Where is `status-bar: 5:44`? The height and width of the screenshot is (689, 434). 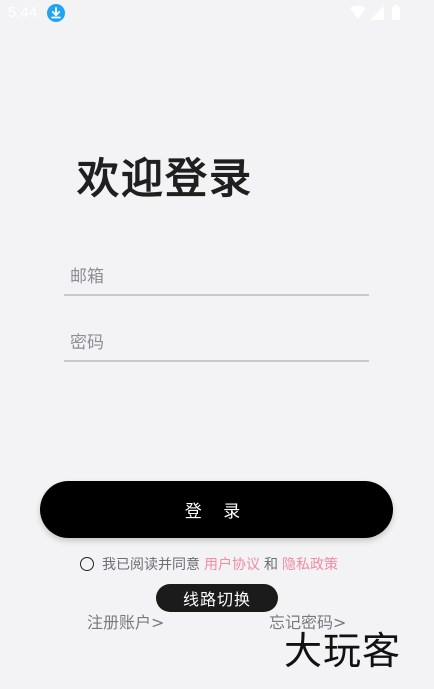
status-bar: 5:44 is located at coordinates (217, 13).